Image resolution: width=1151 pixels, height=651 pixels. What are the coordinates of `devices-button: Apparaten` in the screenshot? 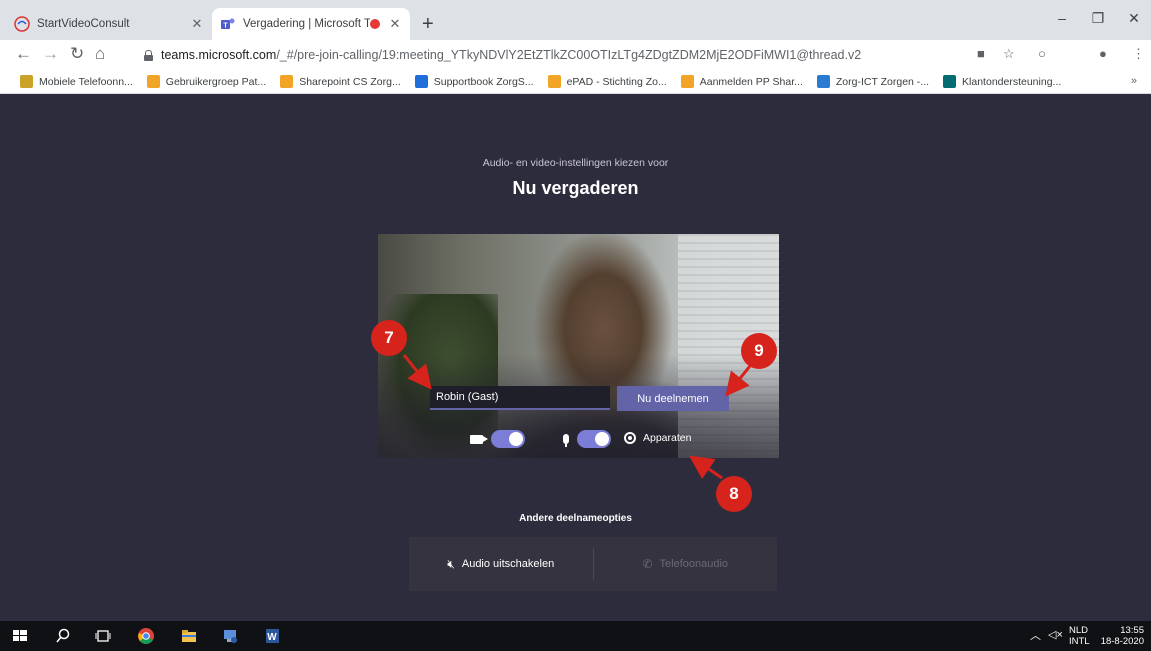 It's located at (657, 438).